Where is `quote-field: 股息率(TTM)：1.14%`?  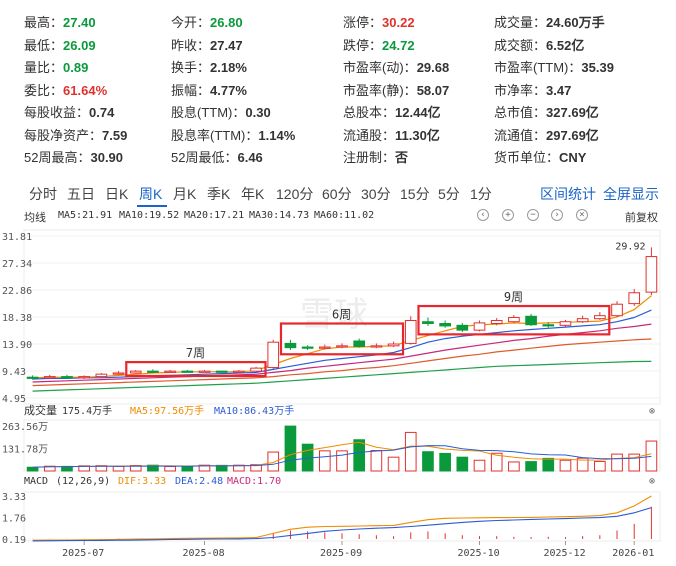
quote-field: 股息率(TTM)：1.14% is located at coordinates (233, 135).